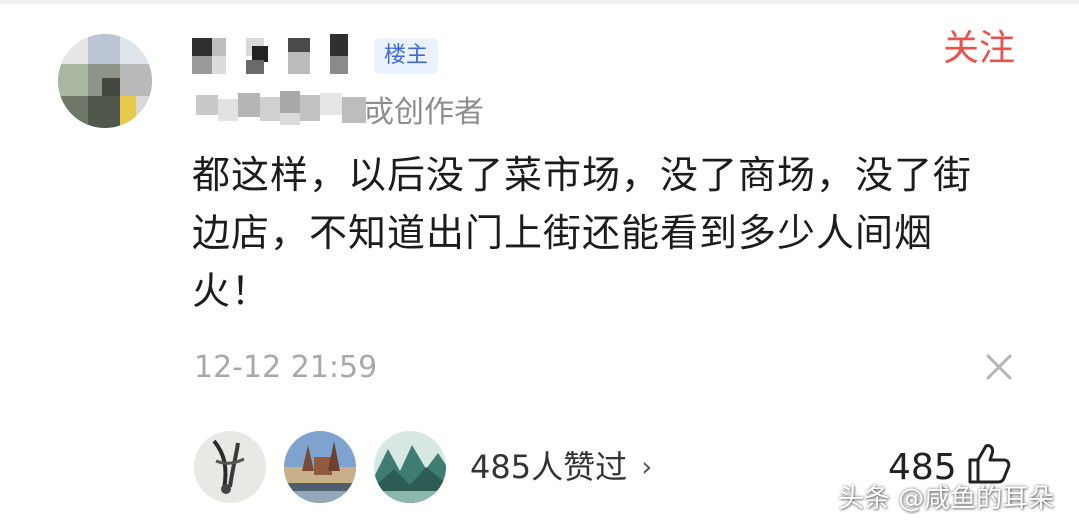  Describe the element at coordinates (424, 112) in the screenshot. I see `creator-tag: 戓创作者` at that location.